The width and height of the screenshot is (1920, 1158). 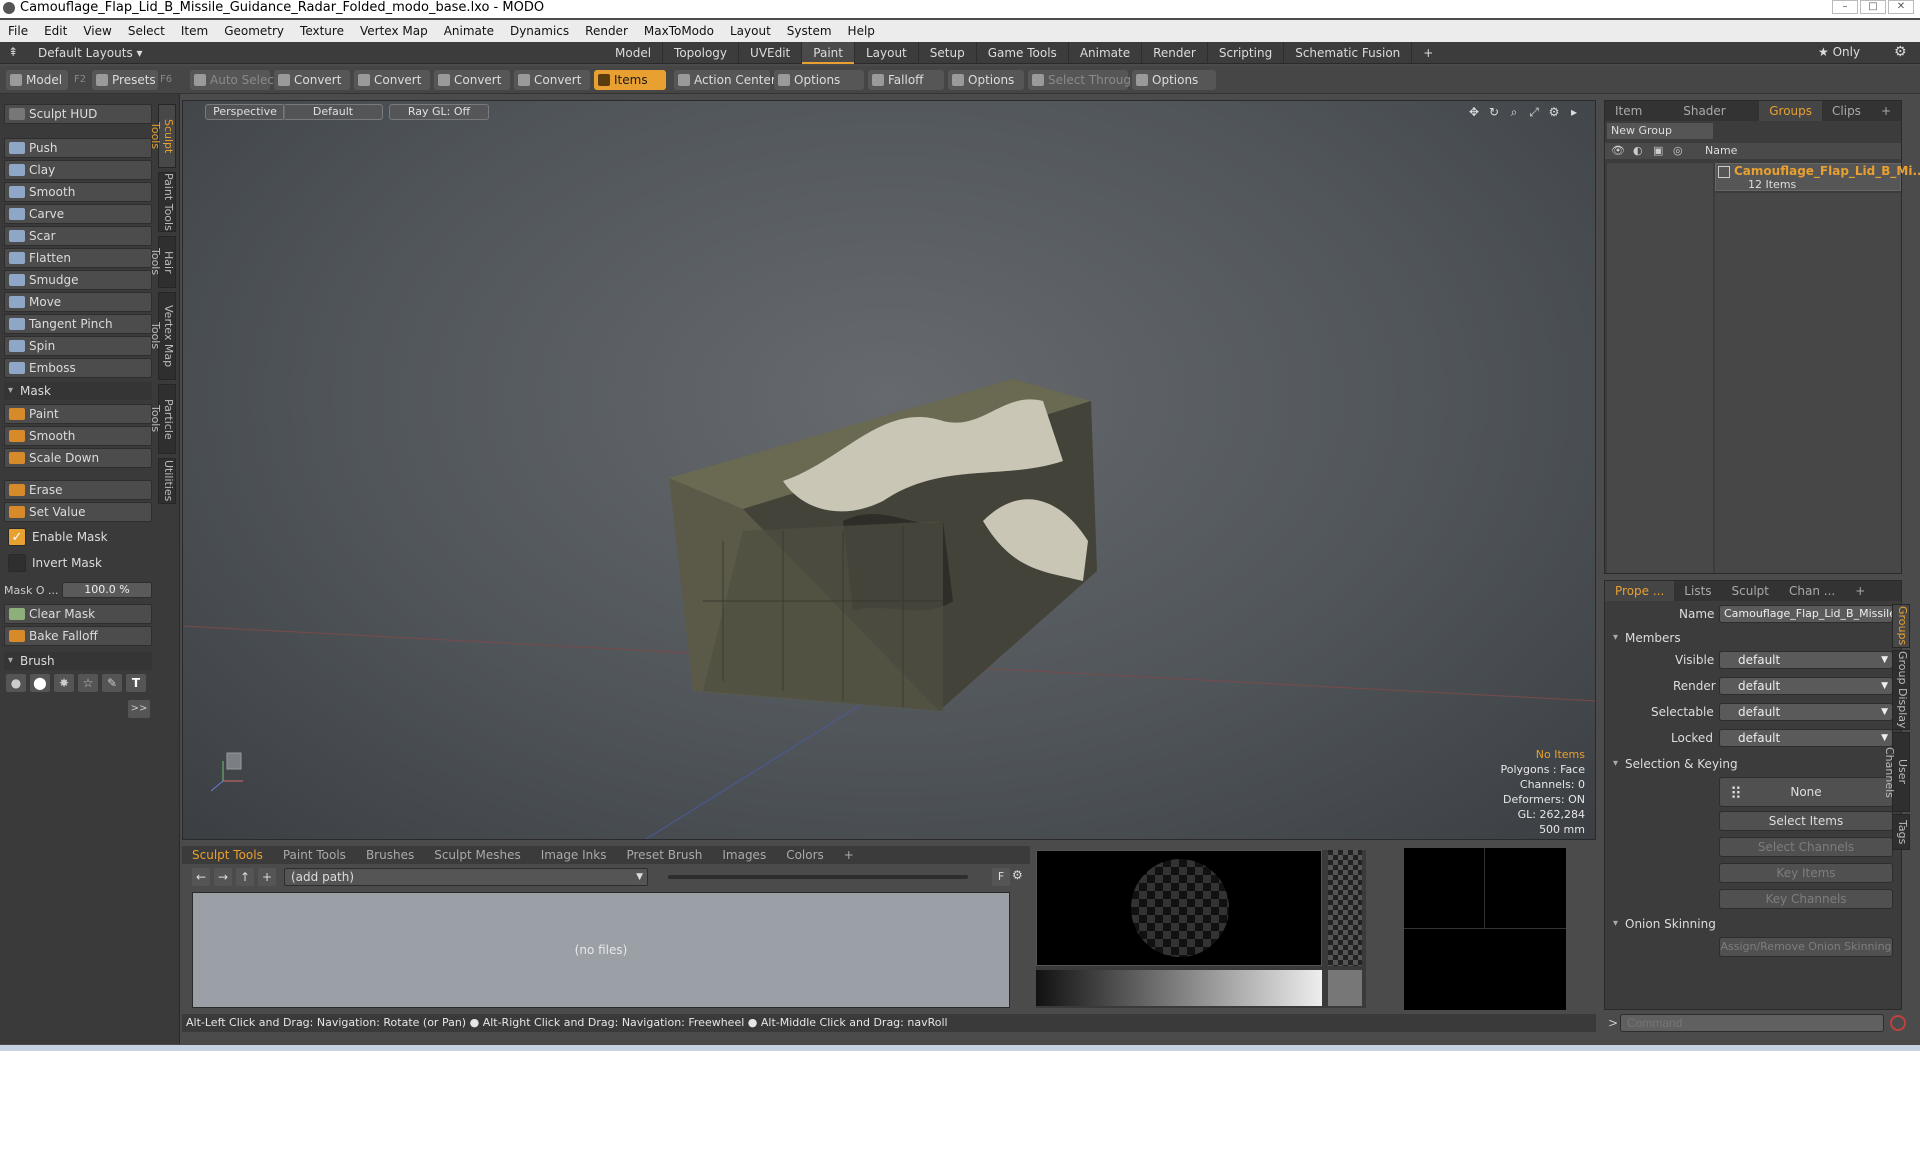 What do you see at coordinates (78, 170) in the screenshot?
I see `tool-clay: Clay` at bounding box center [78, 170].